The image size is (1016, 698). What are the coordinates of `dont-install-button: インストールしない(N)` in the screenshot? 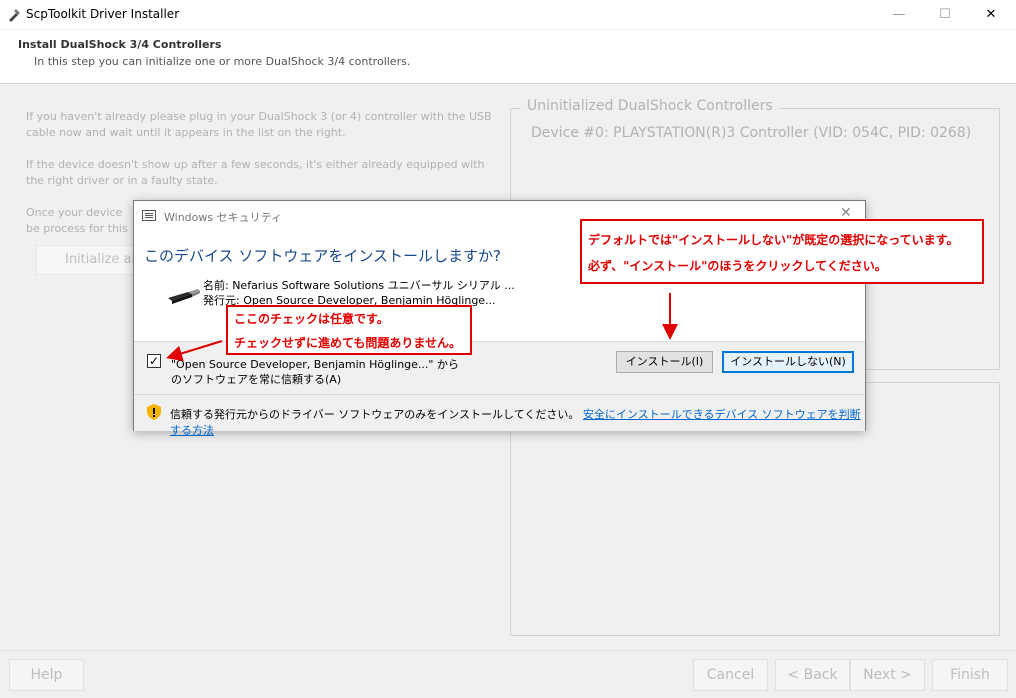 It's located at (788, 362).